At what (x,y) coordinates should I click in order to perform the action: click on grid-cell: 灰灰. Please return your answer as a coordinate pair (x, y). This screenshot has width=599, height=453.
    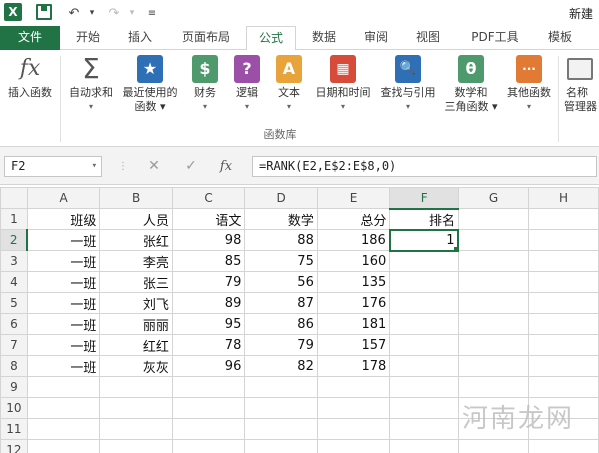
    Looking at the image, I should click on (136, 366).